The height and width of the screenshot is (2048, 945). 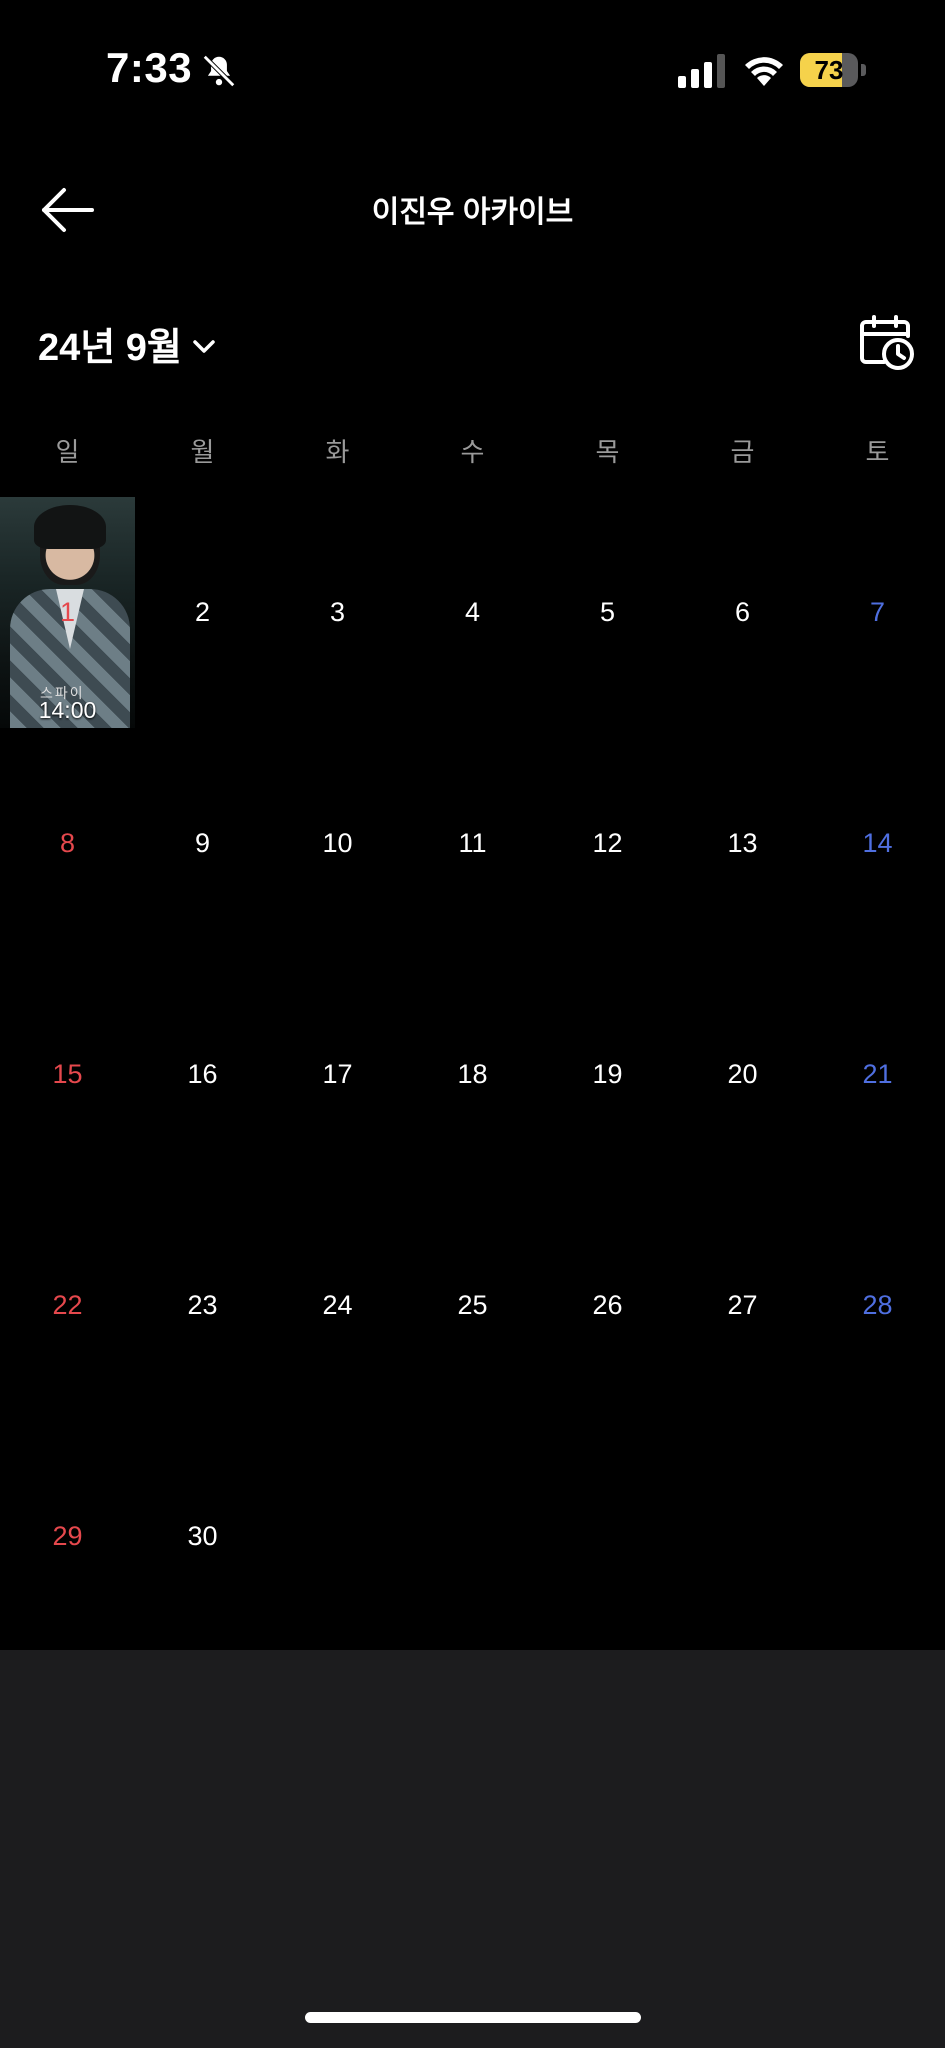 I want to click on weekday-label: 월, so click(x=202, y=452).